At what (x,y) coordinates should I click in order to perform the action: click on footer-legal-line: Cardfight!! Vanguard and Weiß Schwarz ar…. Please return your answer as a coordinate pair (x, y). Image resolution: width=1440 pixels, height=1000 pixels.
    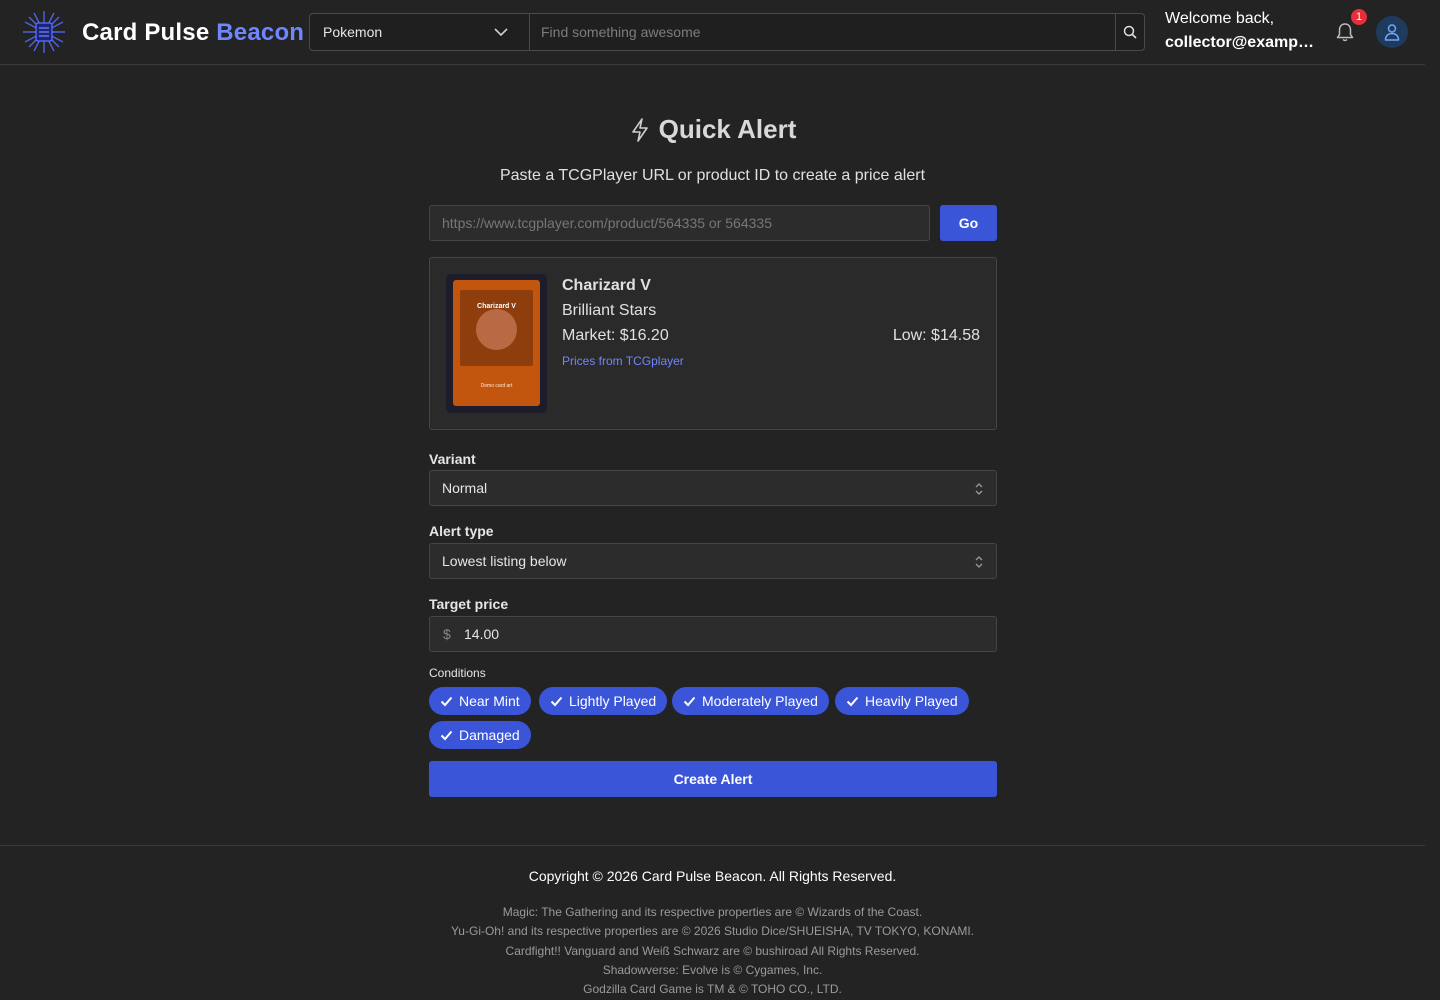
    Looking at the image, I should click on (712, 951).